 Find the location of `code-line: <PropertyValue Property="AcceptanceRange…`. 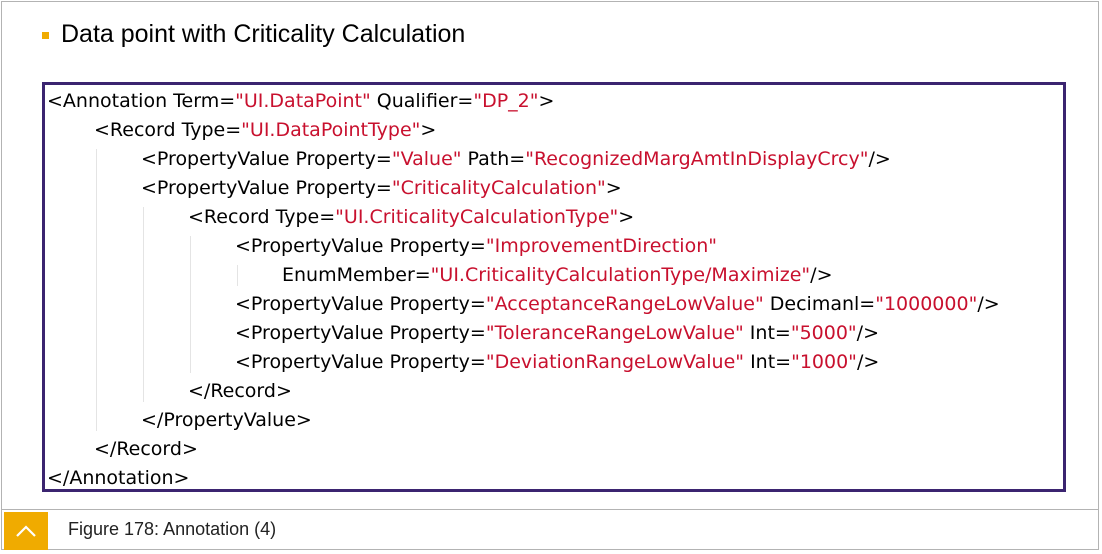

code-line: <PropertyValue Property="AcceptanceRange… is located at coordinates (617, 304).